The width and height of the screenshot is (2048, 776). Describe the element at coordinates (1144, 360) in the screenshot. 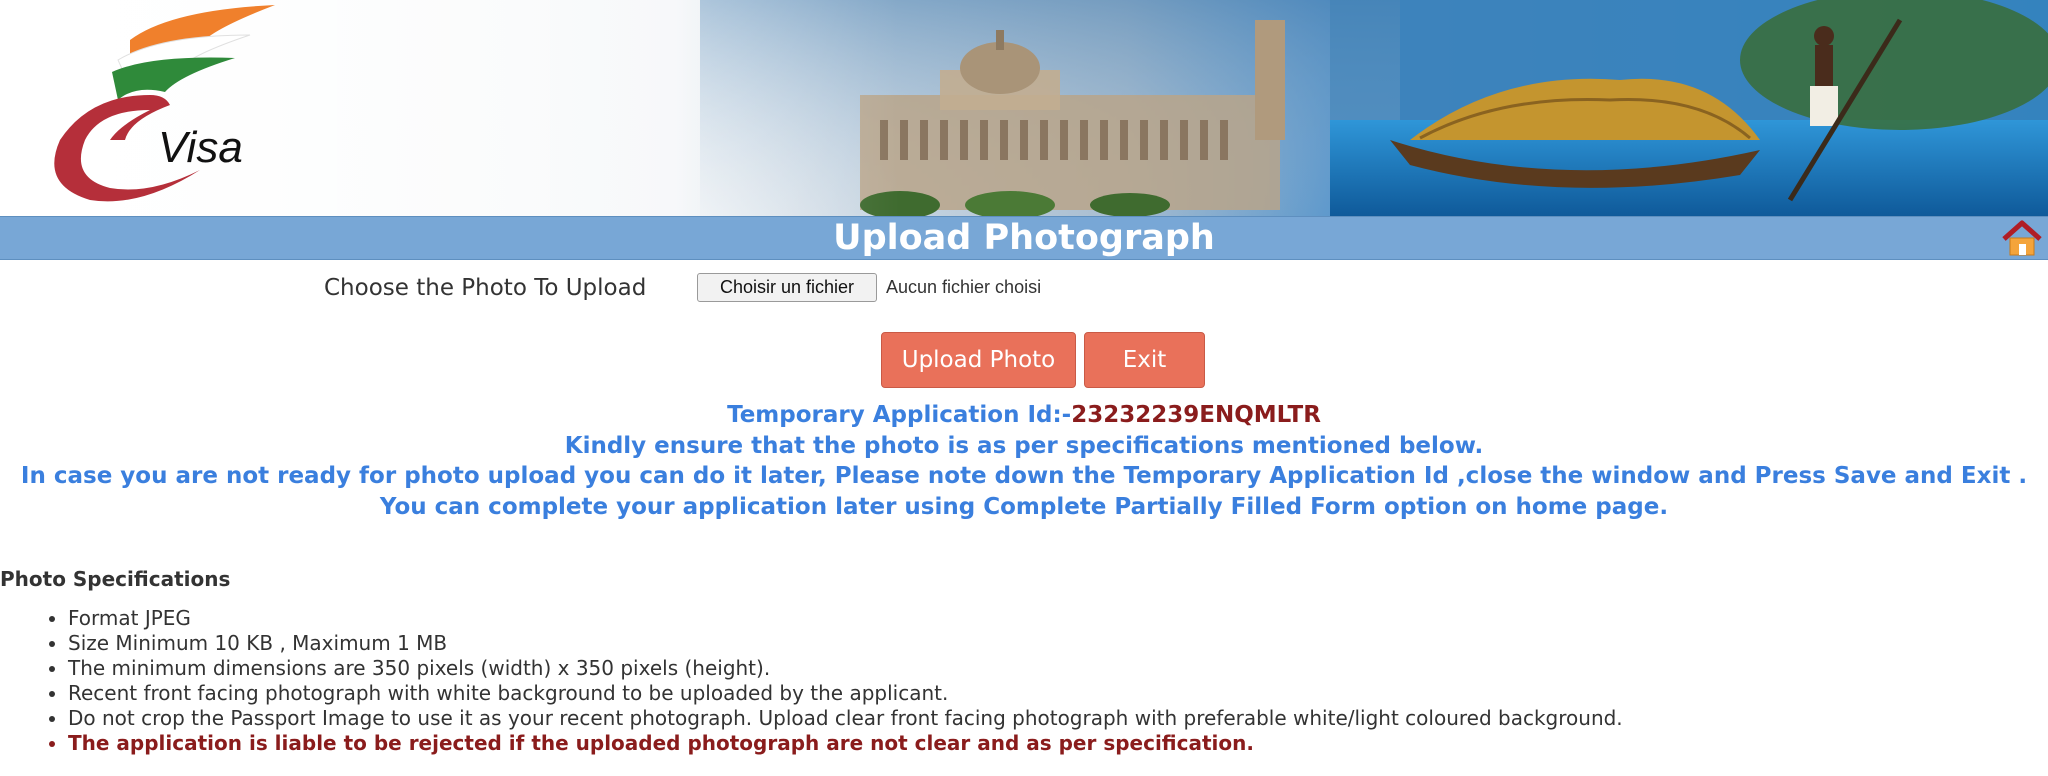

I see `exit-button: Exit` at that location.